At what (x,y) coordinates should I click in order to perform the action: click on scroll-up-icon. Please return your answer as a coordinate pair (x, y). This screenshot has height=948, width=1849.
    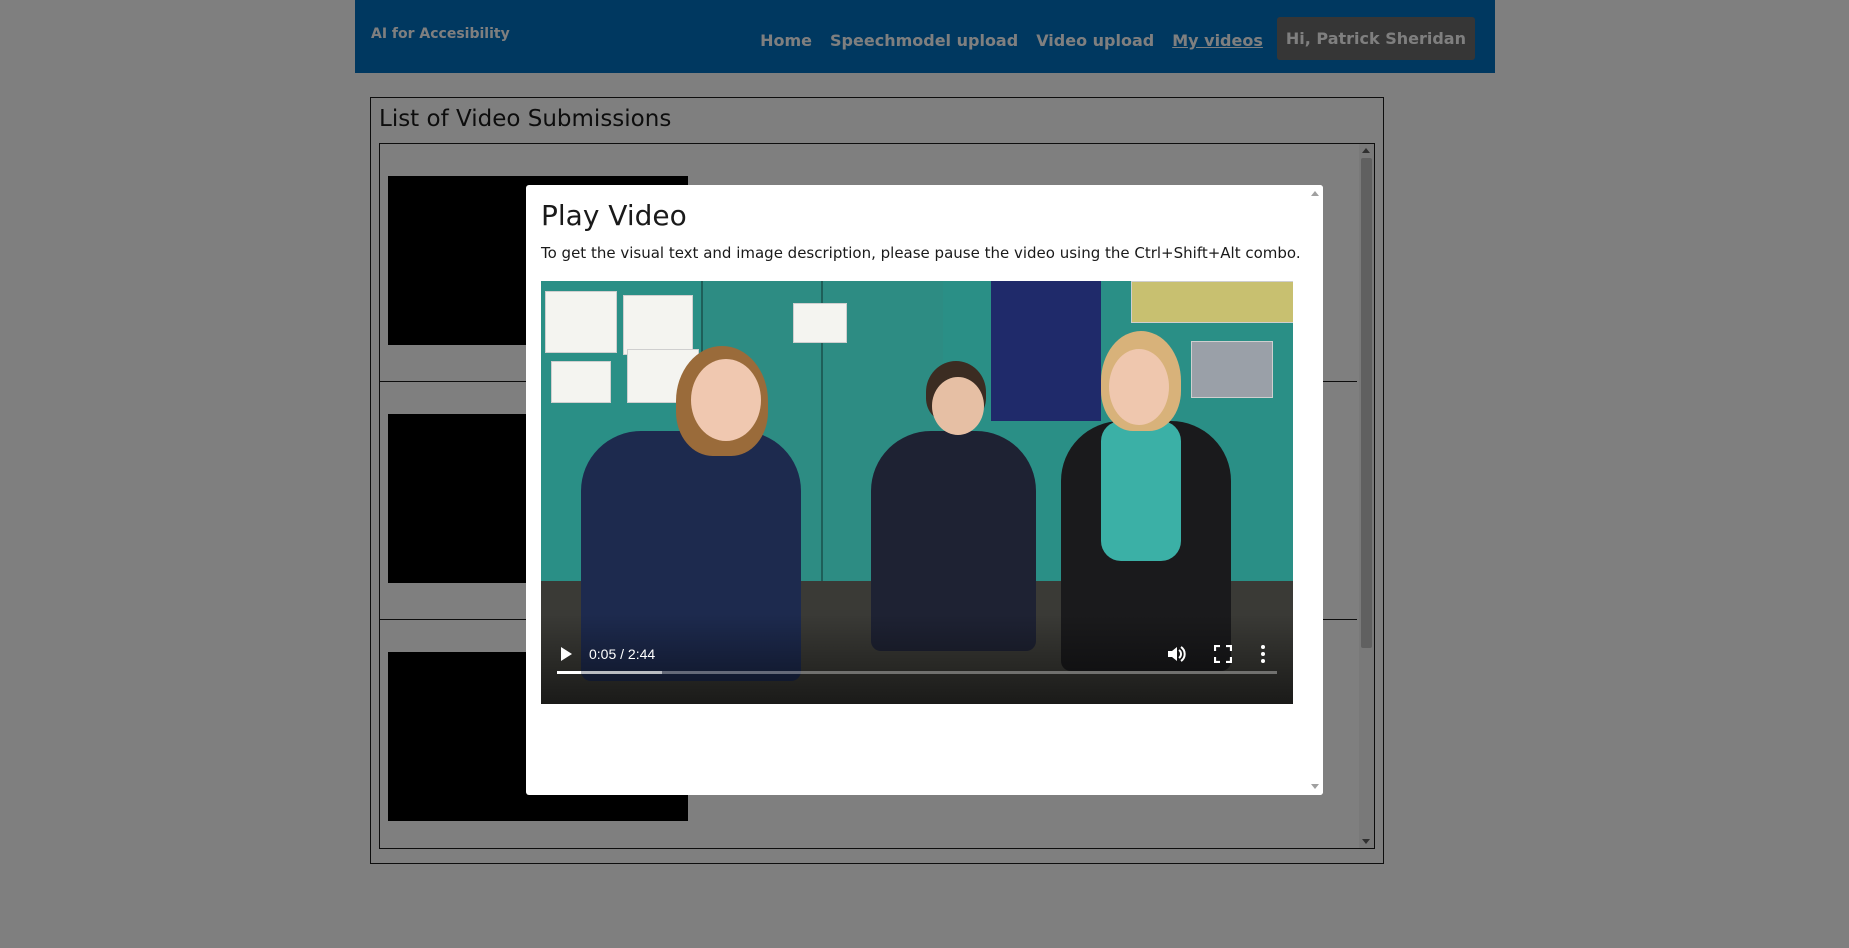
    Looking at the image, I should click on (1315, 193).